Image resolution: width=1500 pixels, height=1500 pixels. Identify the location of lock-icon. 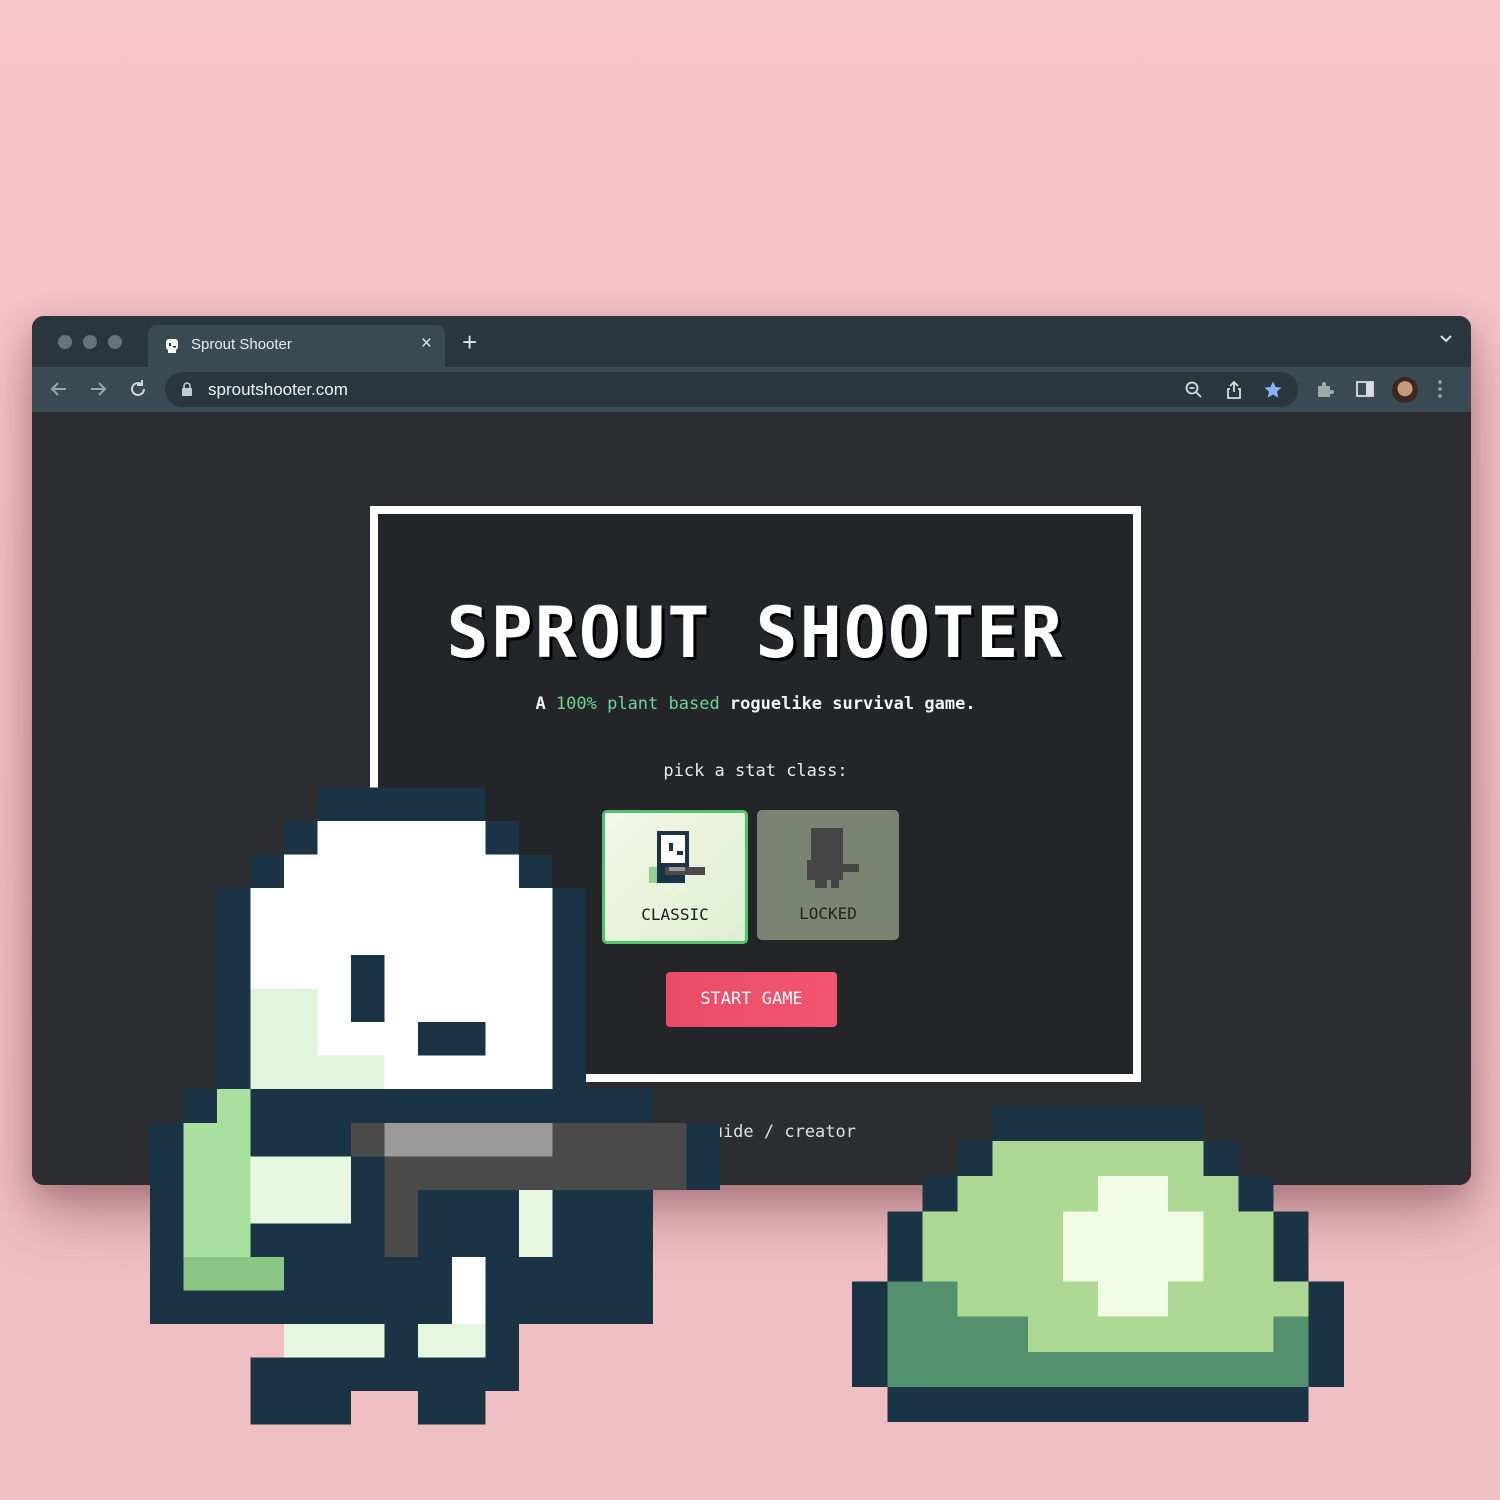
(187, 392).